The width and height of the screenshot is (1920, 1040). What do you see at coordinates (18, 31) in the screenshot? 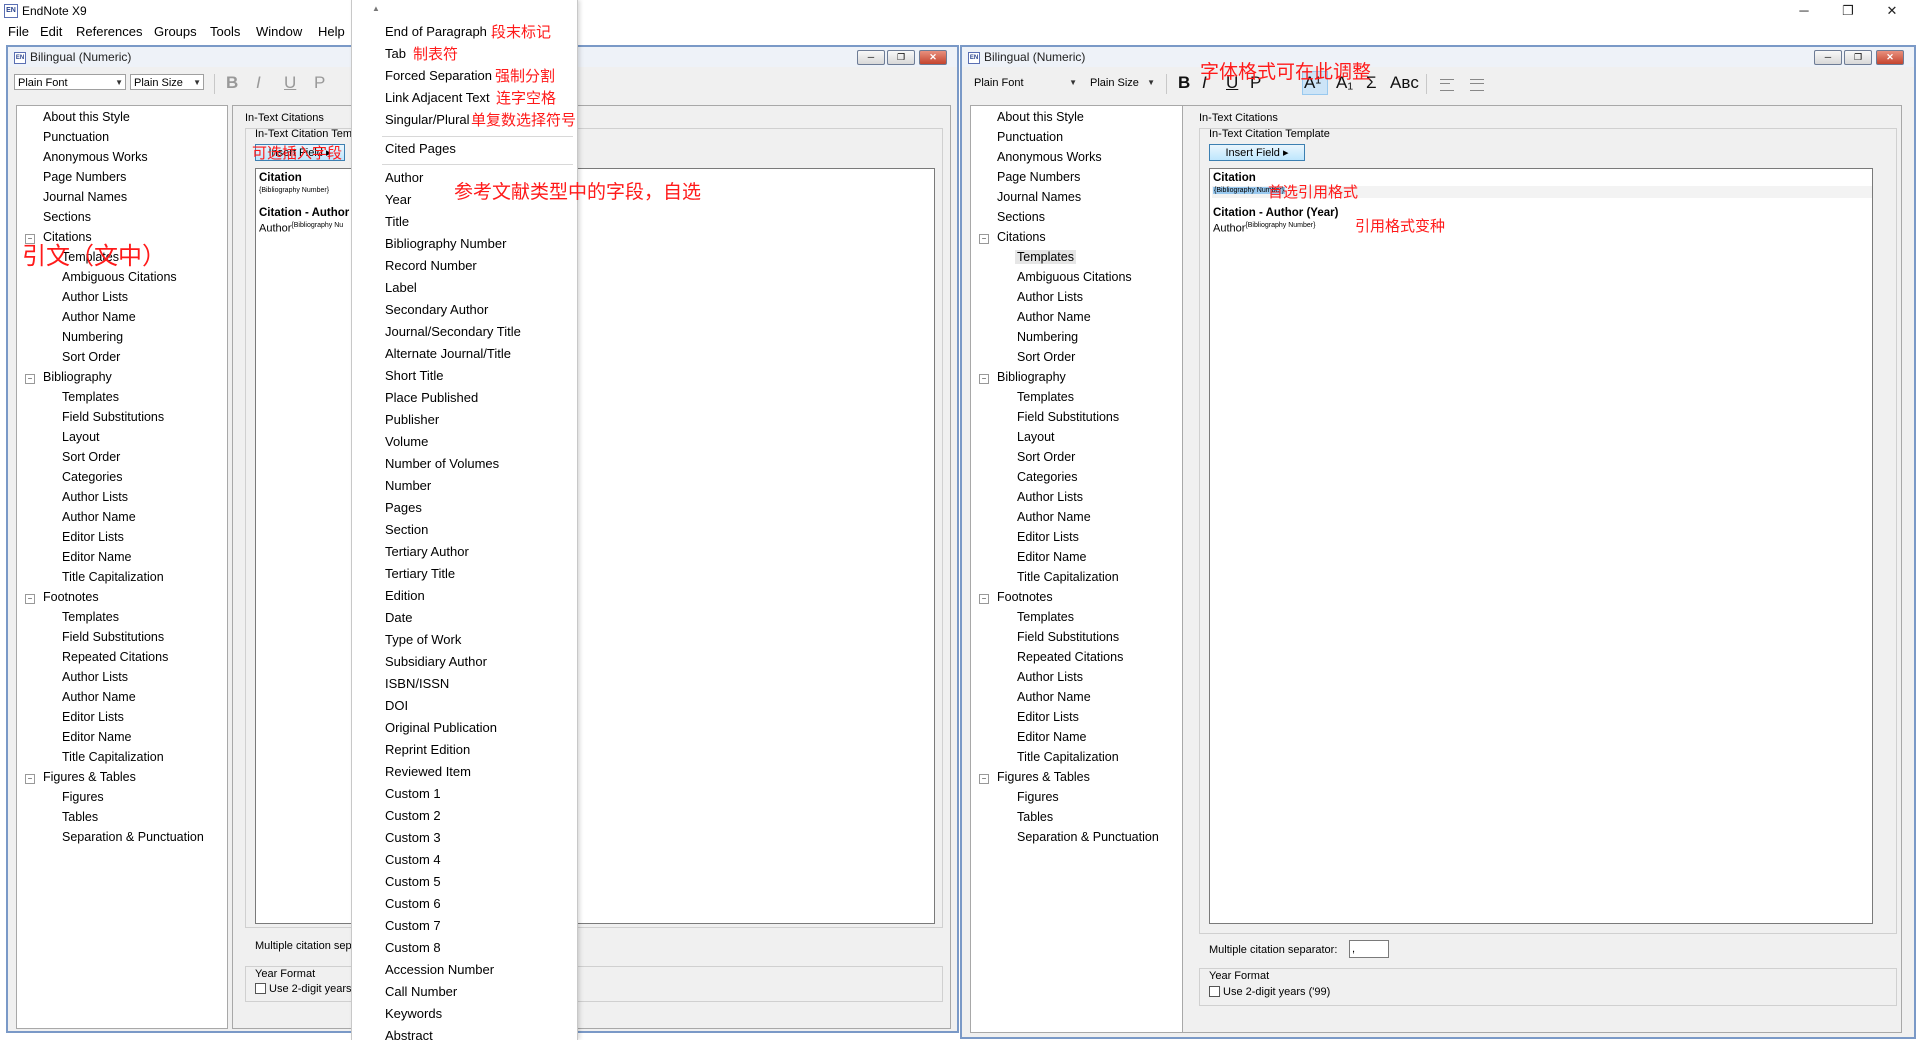
I see `menu-file: File` at bounding box center [18, 31].